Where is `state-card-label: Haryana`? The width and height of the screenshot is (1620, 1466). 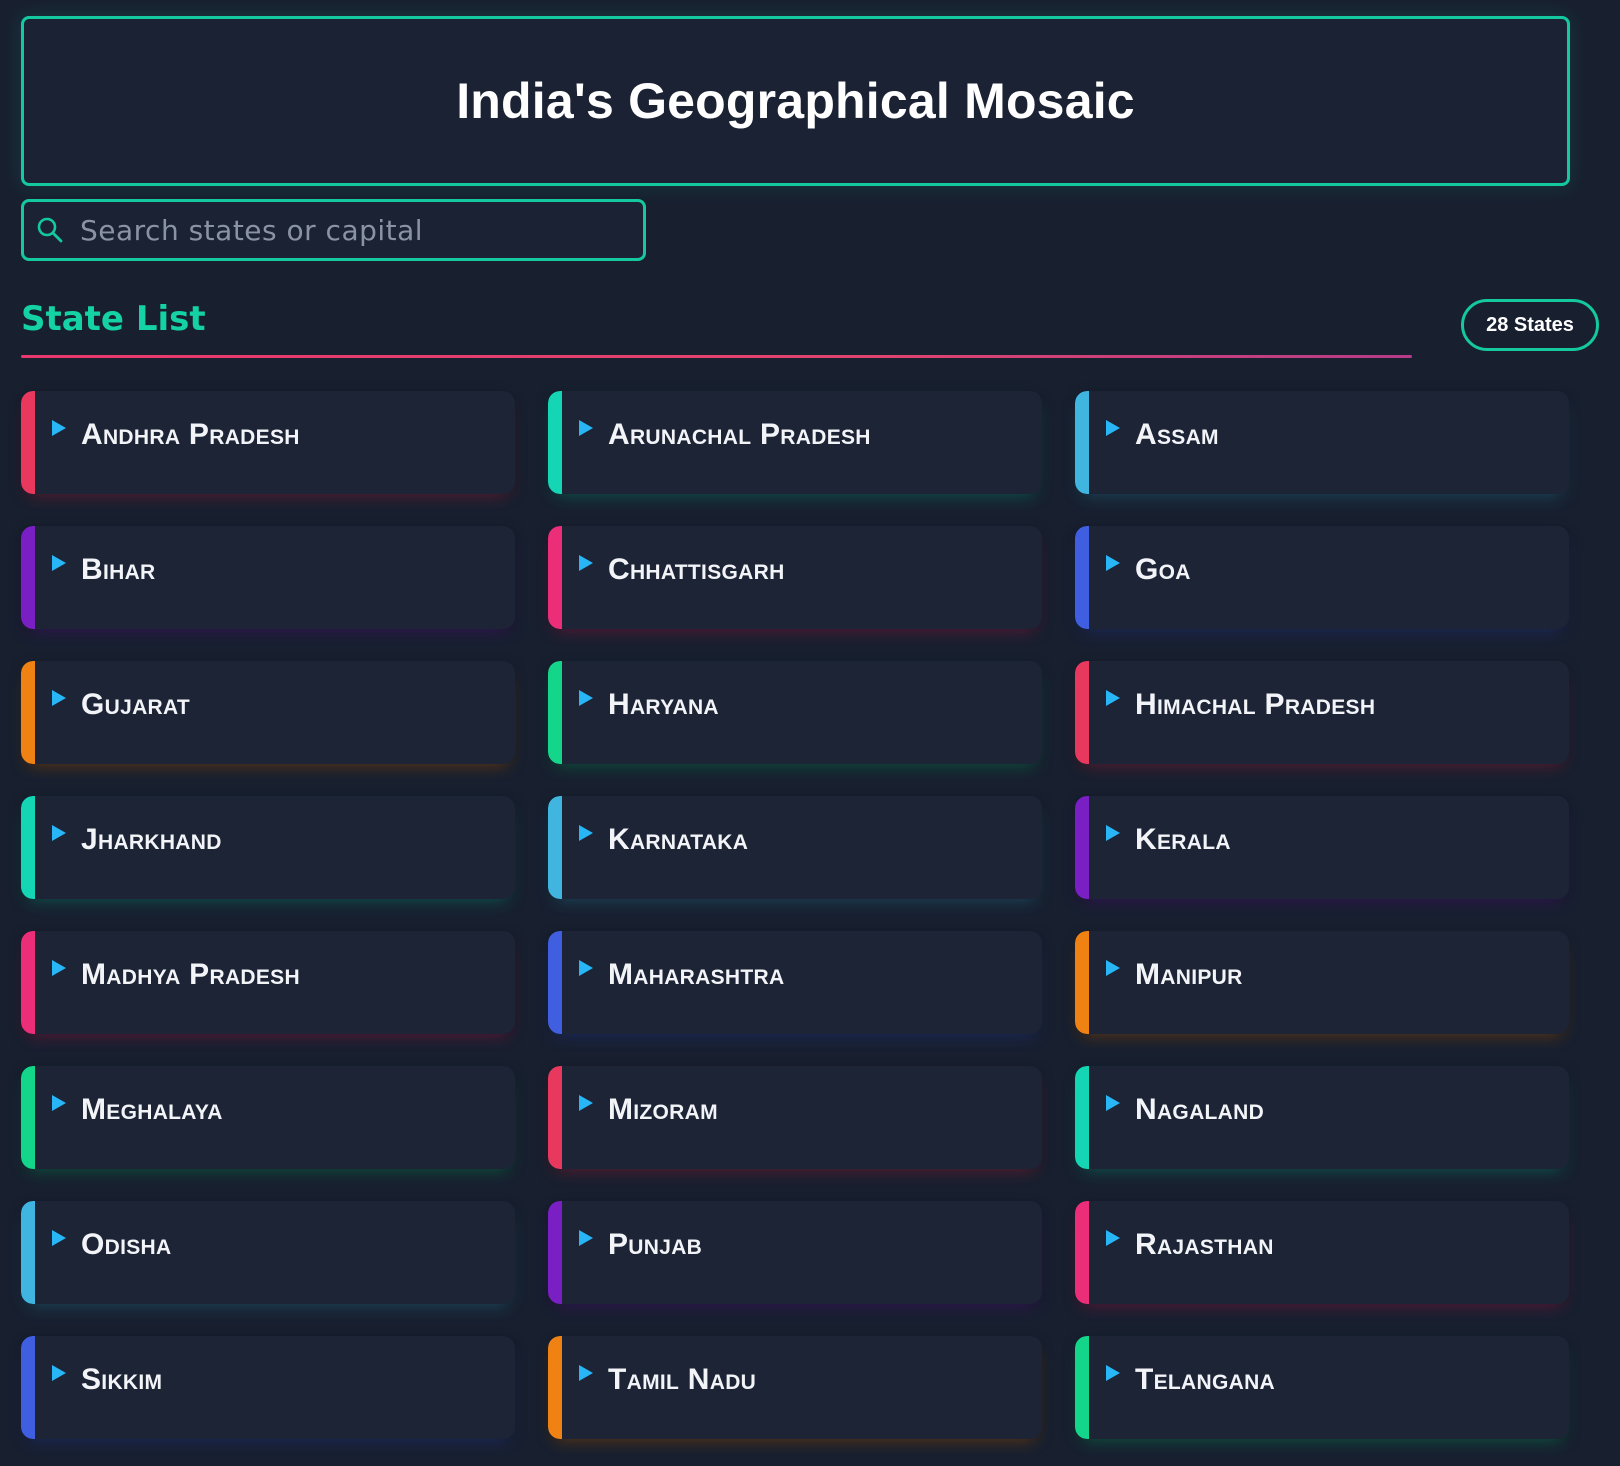
state-card-label: Haryana is located at coordinates (663, 704).